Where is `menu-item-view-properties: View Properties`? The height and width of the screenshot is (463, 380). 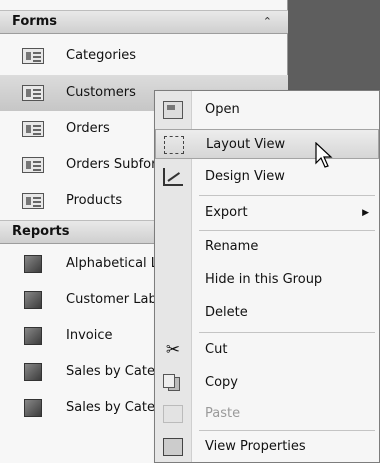 menu-item-view-properties: View Properties is located at coordinates (267, 447).